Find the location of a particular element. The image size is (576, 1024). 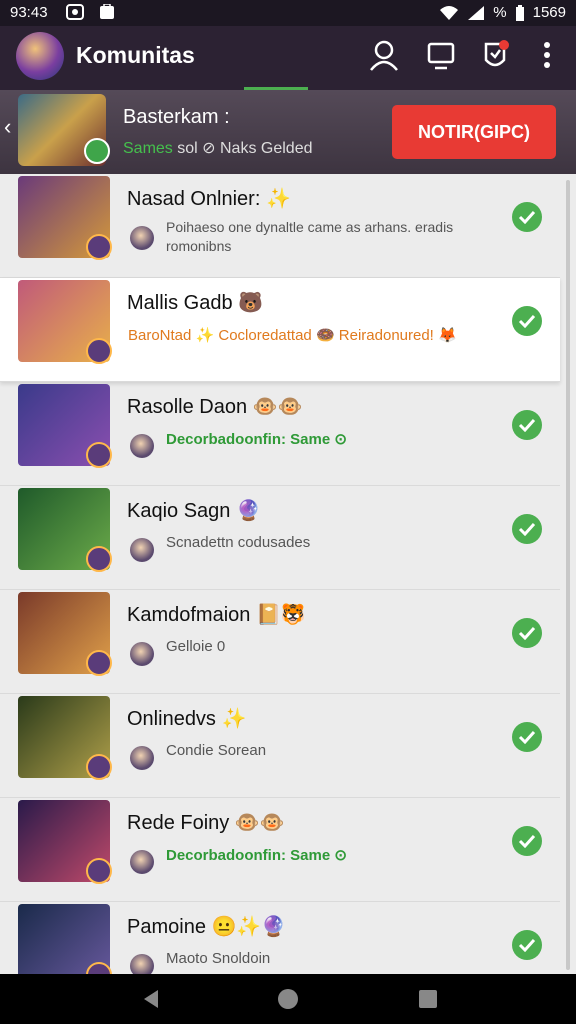

more-options-icon is located at coordinates (547, 55).